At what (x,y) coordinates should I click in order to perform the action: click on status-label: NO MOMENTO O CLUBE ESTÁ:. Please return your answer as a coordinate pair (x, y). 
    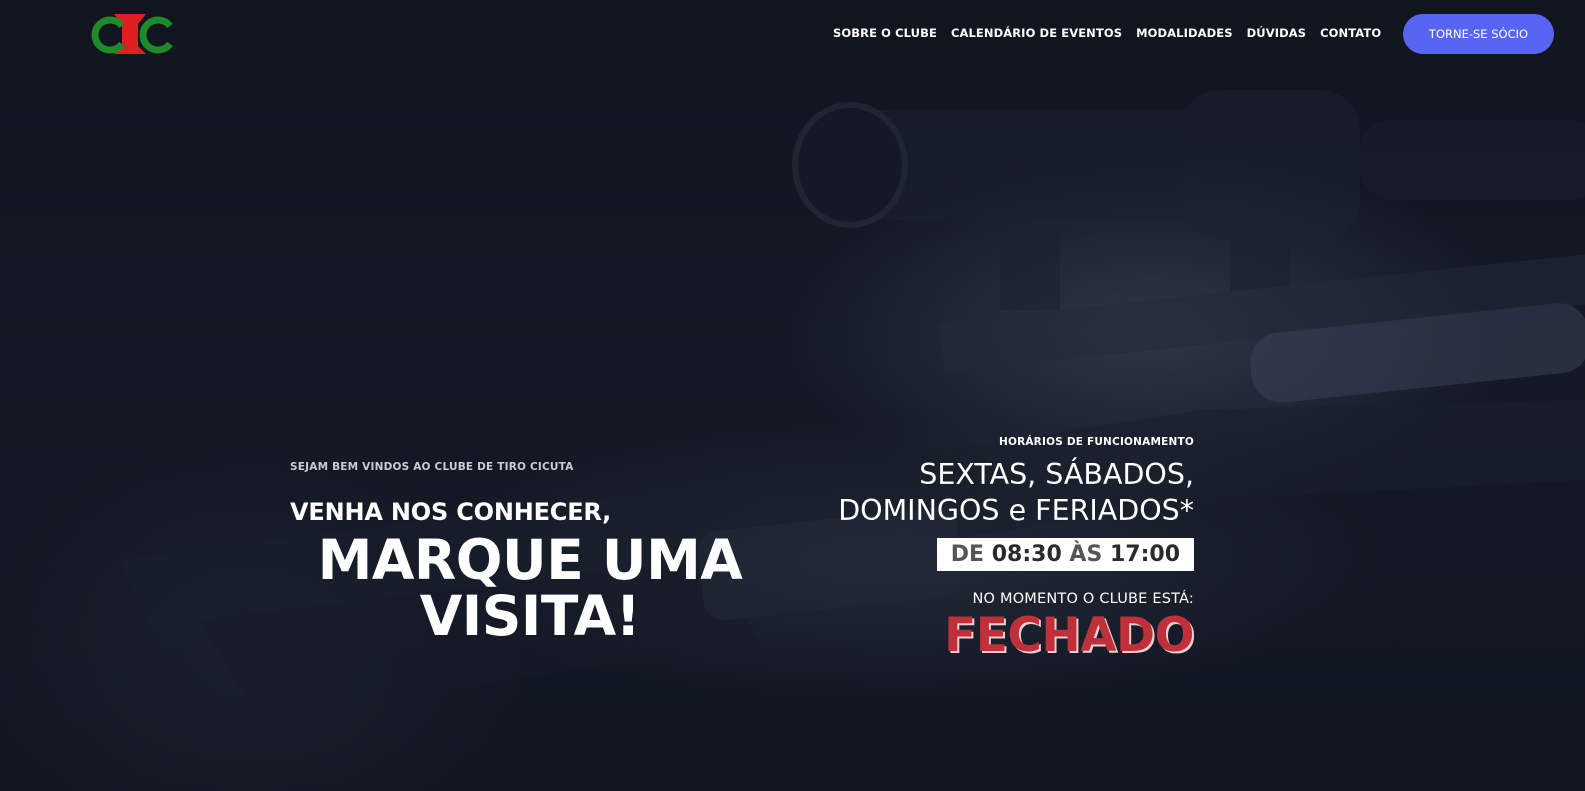
    Looking at the image, I should click on (1083, 599).